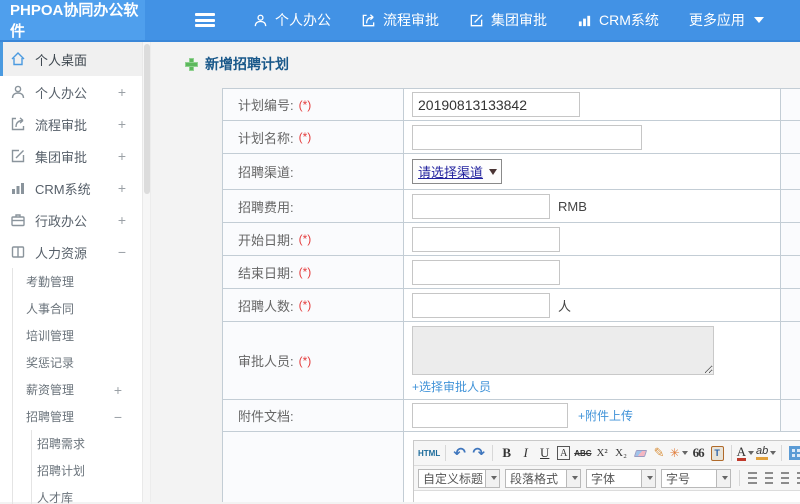  Describe the element at coordinates (659, 453) in the screenshot. I see `format-painter-button: ✎` at that location.